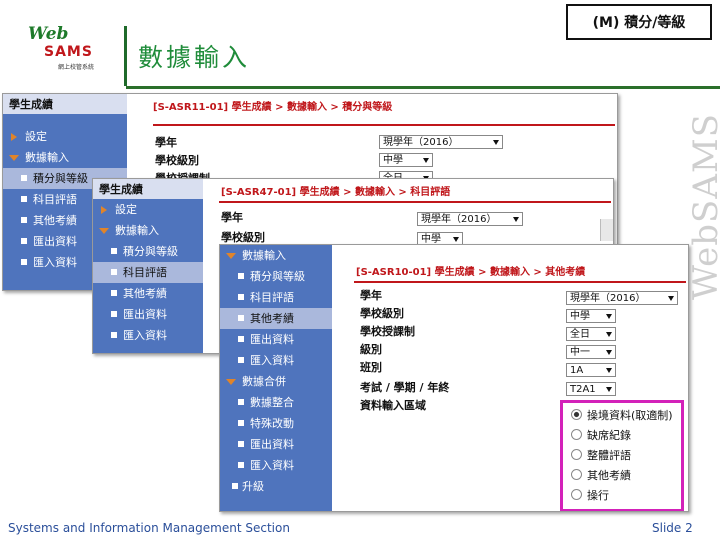 This screenshot has height=540, width=720. I want to click on nav-import-2: 匯入資料, so click(276, 465).